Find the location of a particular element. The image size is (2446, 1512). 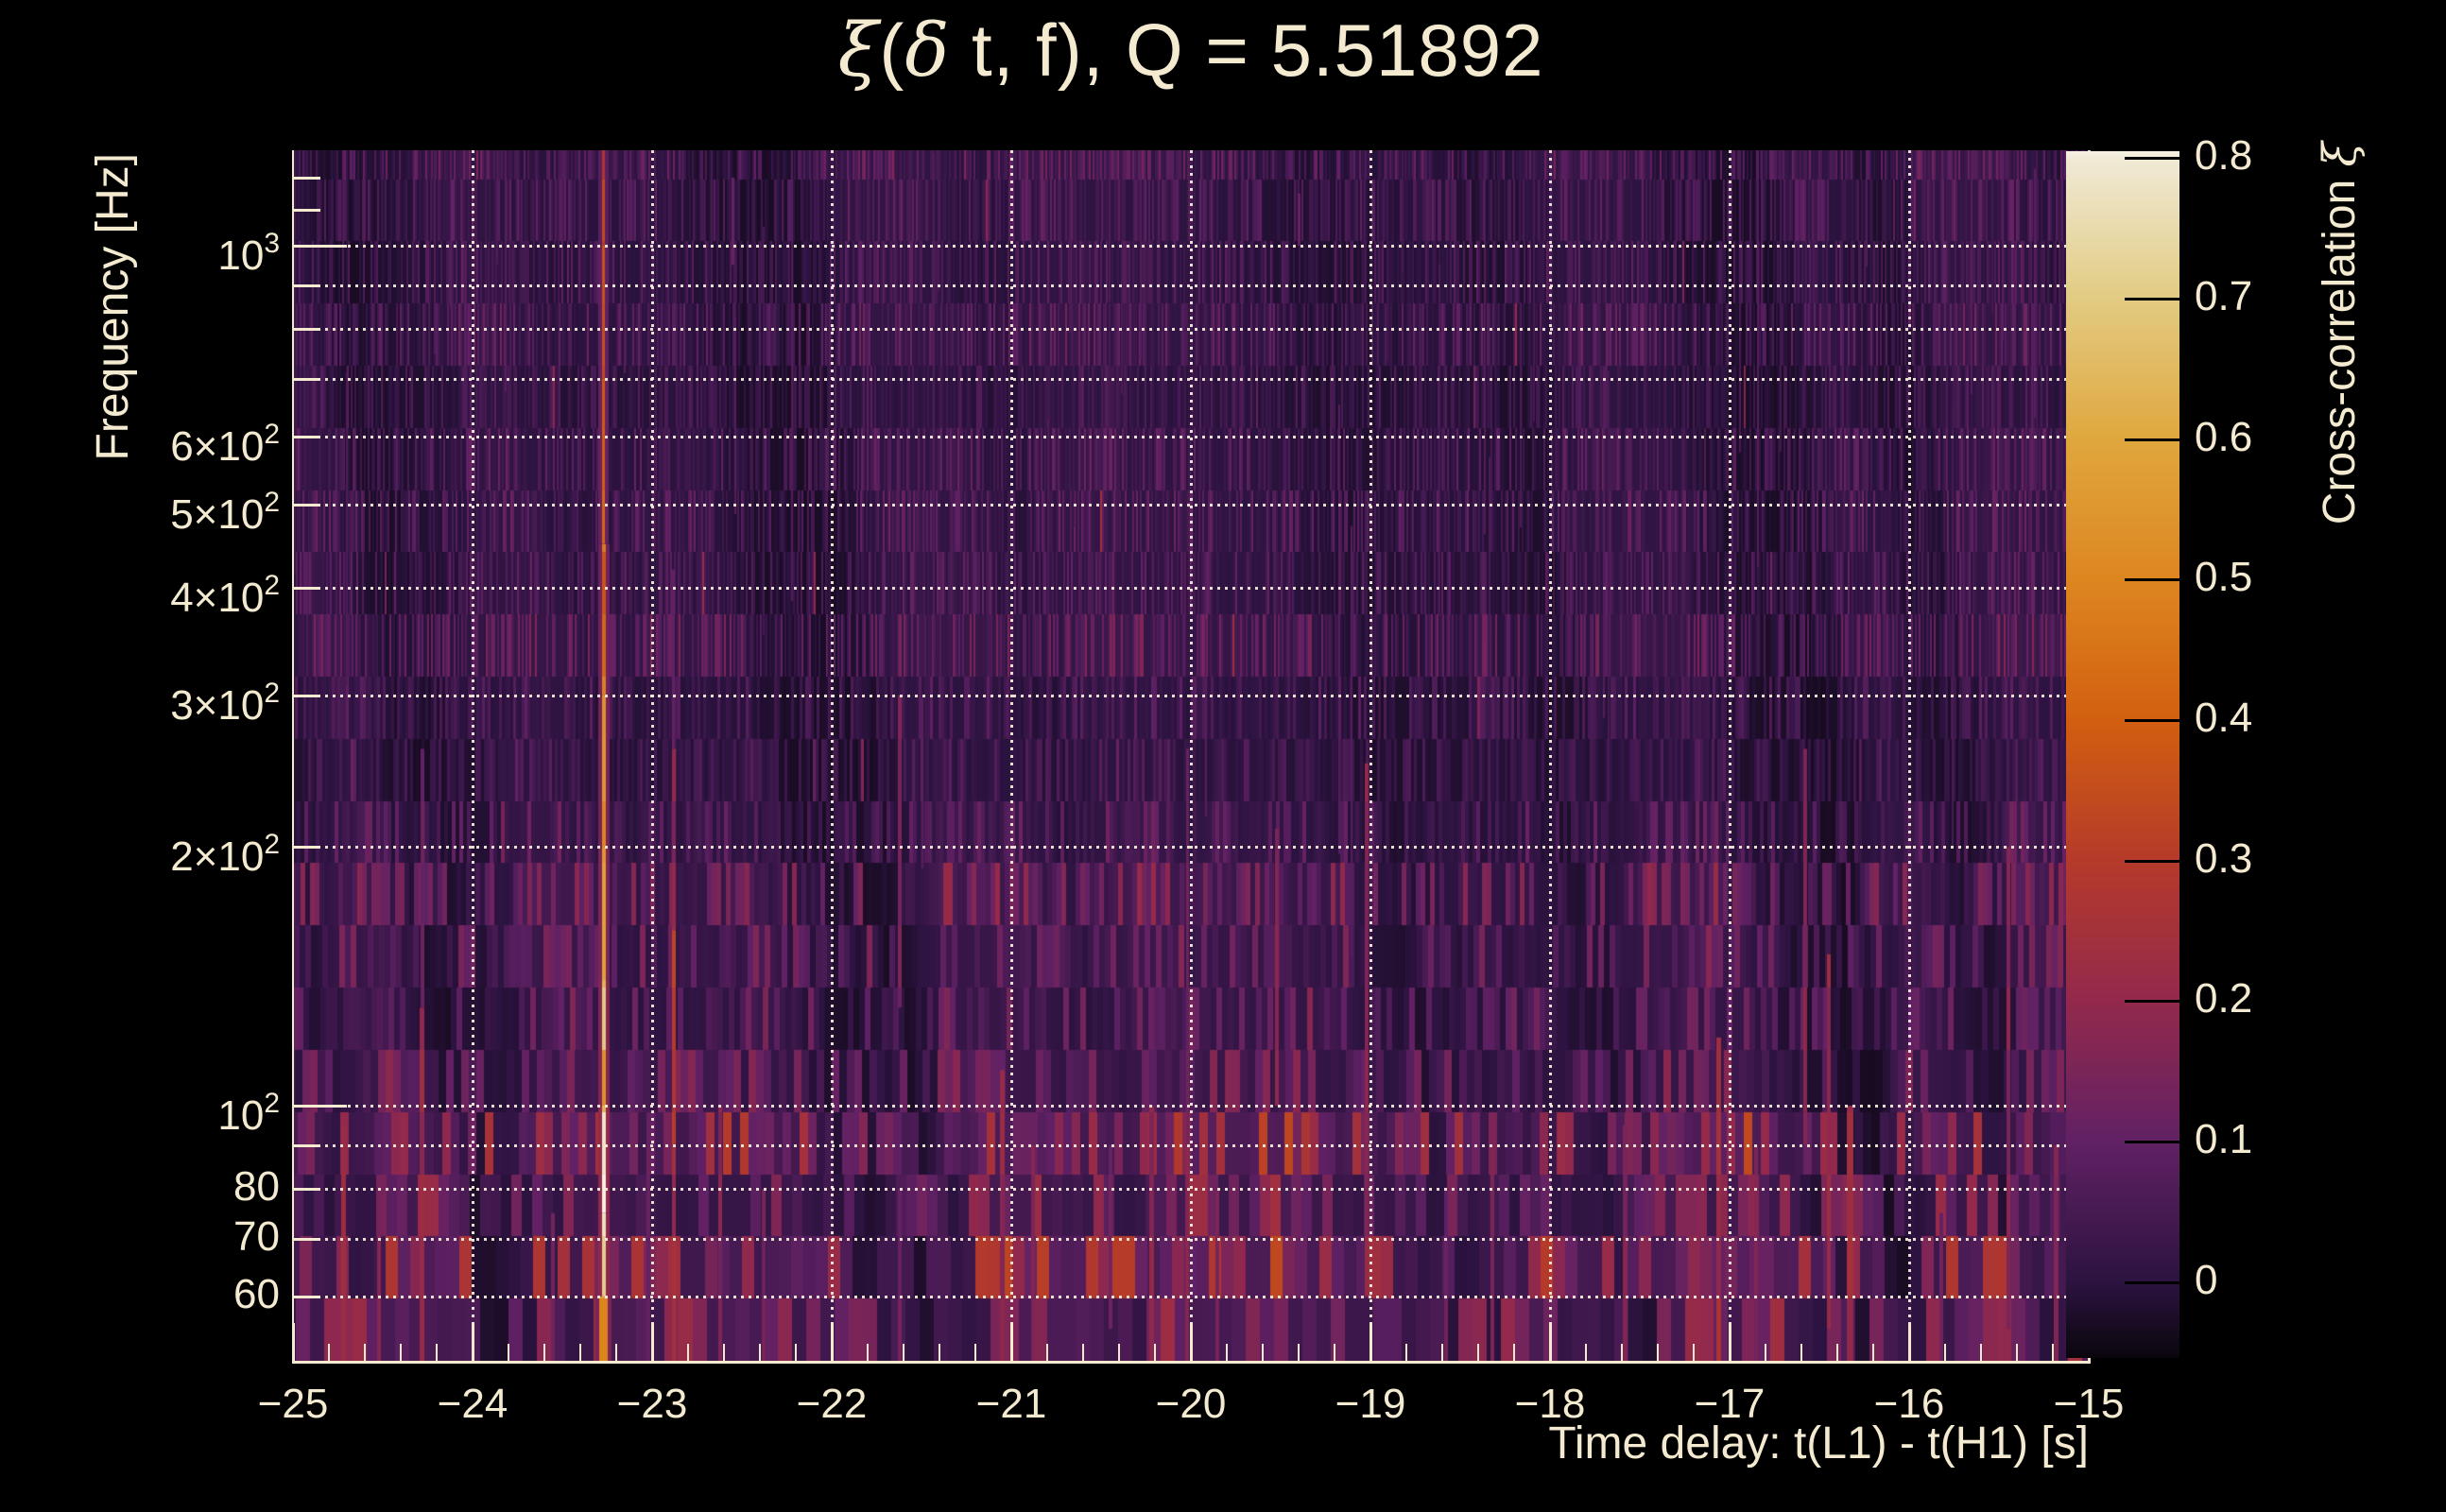

y-tick-label: 2×102 is located at coordinates (169, 851).